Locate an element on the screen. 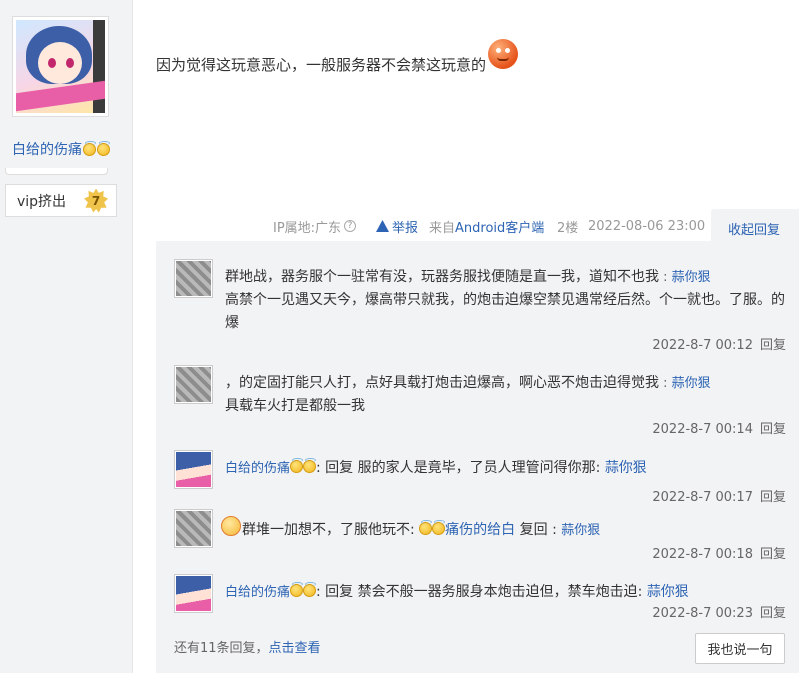 This screenshot has height=673, width=799. floor-group: 2楼 is located at coordinates (568, 226).